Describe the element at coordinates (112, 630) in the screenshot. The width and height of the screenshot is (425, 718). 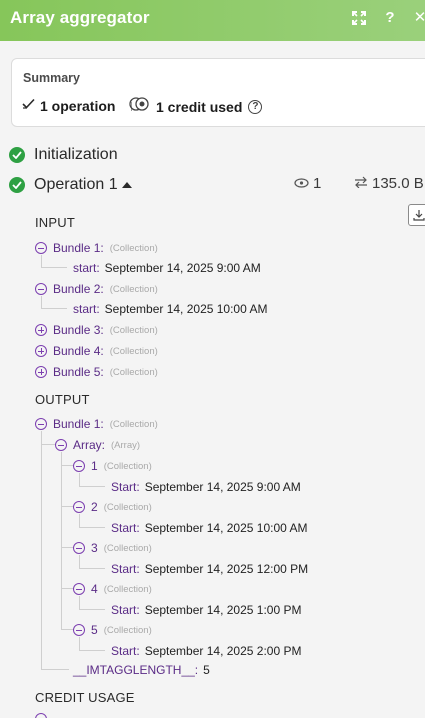
I see `output-array-item: 5 (Collection)` at that location.